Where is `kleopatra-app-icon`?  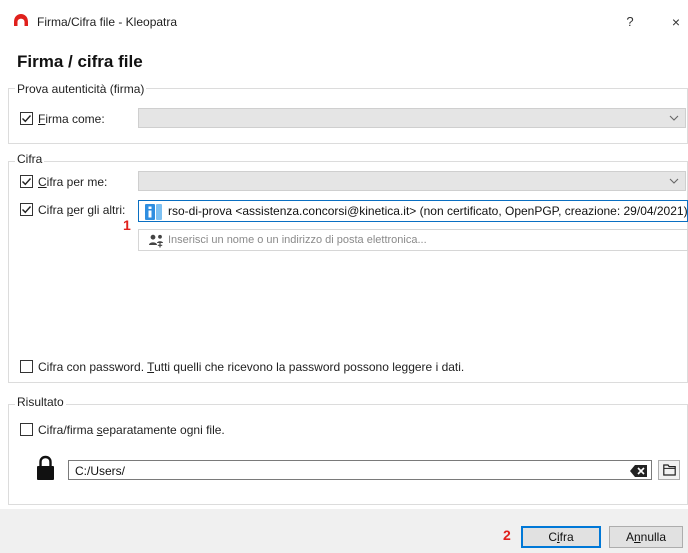 kleopatra-app-icon is located at coordinates (21, 20).